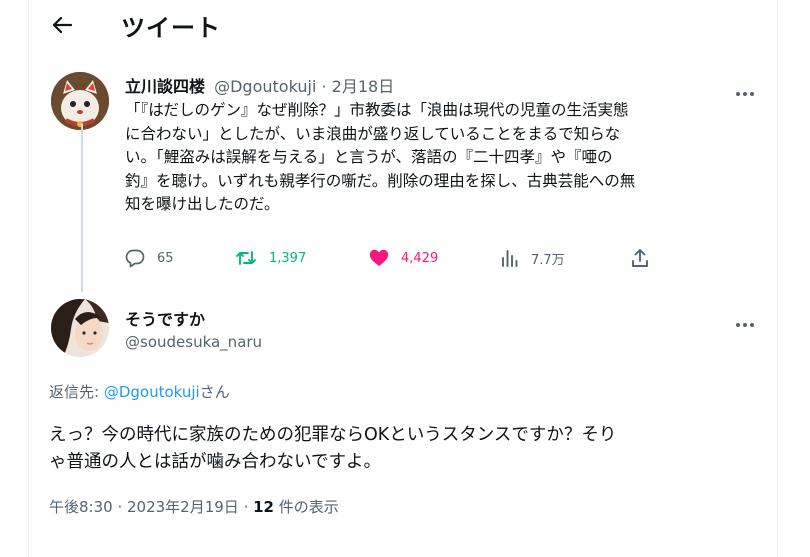 This screenshot has width=810, height=557. What do you see at coordinates (373, 133) in the screenshot?
I see `original-text-line: に合わない」としたが、いま浪曲が盛り返していることをまるで知らな` at bounding box center [373, 133].